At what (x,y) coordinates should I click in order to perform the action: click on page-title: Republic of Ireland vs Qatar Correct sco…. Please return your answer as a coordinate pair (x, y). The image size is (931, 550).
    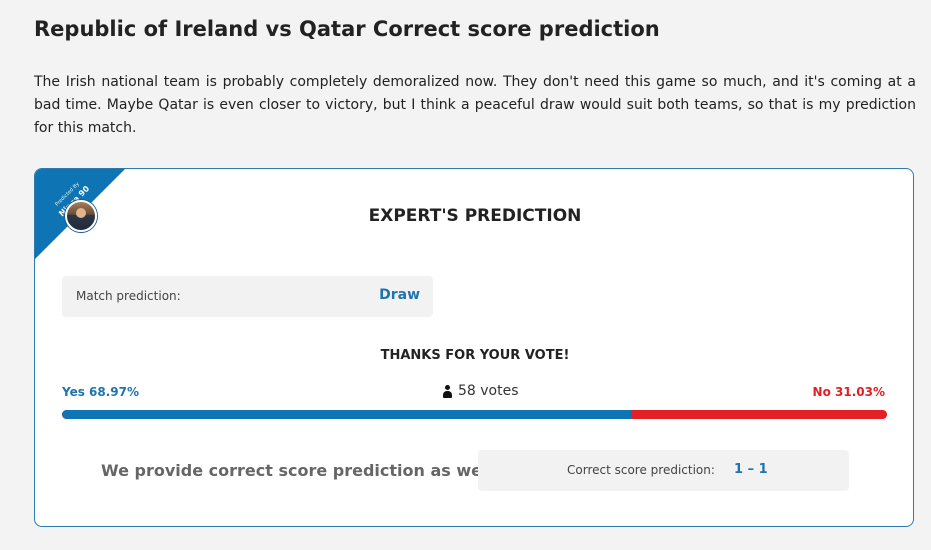
    Looking at the image, I should click on (347, 29).